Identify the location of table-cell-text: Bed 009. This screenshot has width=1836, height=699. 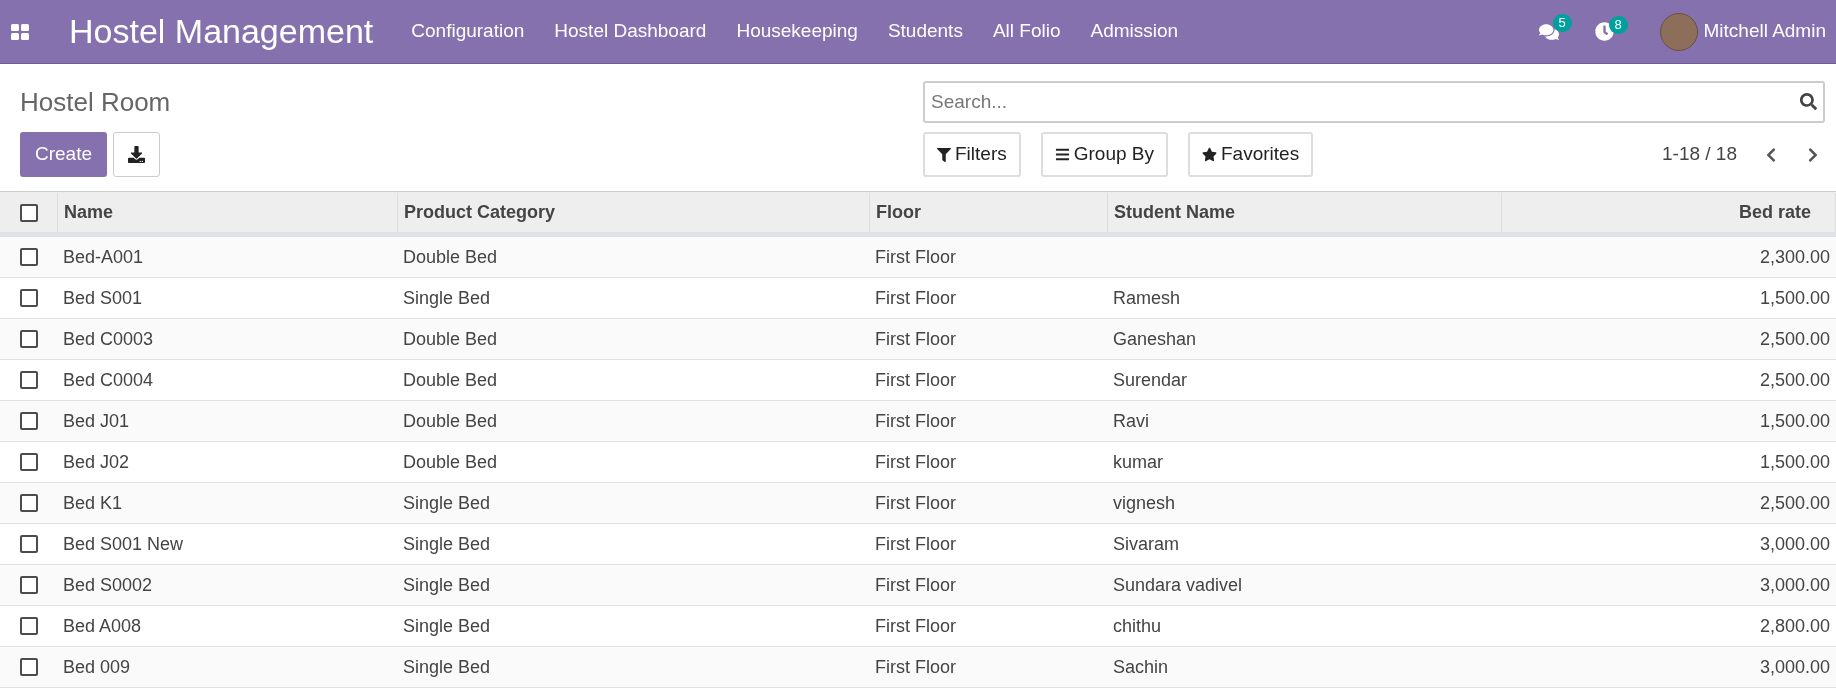
(97, 667).